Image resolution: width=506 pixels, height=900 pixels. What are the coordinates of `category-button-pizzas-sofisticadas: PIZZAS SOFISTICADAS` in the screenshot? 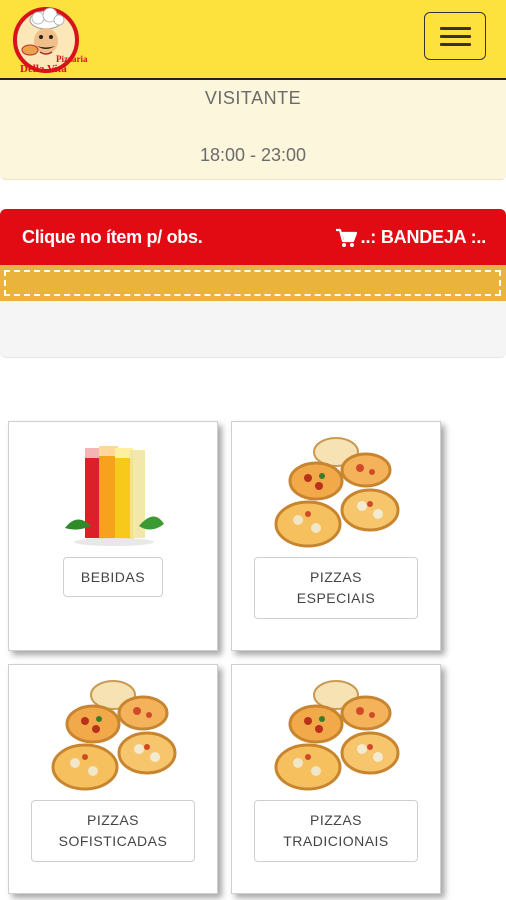 It's located at (113, 831).